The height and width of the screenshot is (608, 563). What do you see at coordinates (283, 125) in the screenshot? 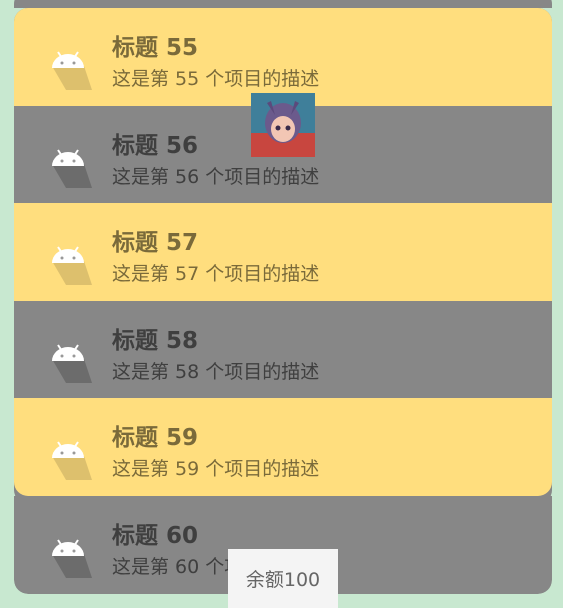
I see `avatar-image` at bounding box center [283, 125].